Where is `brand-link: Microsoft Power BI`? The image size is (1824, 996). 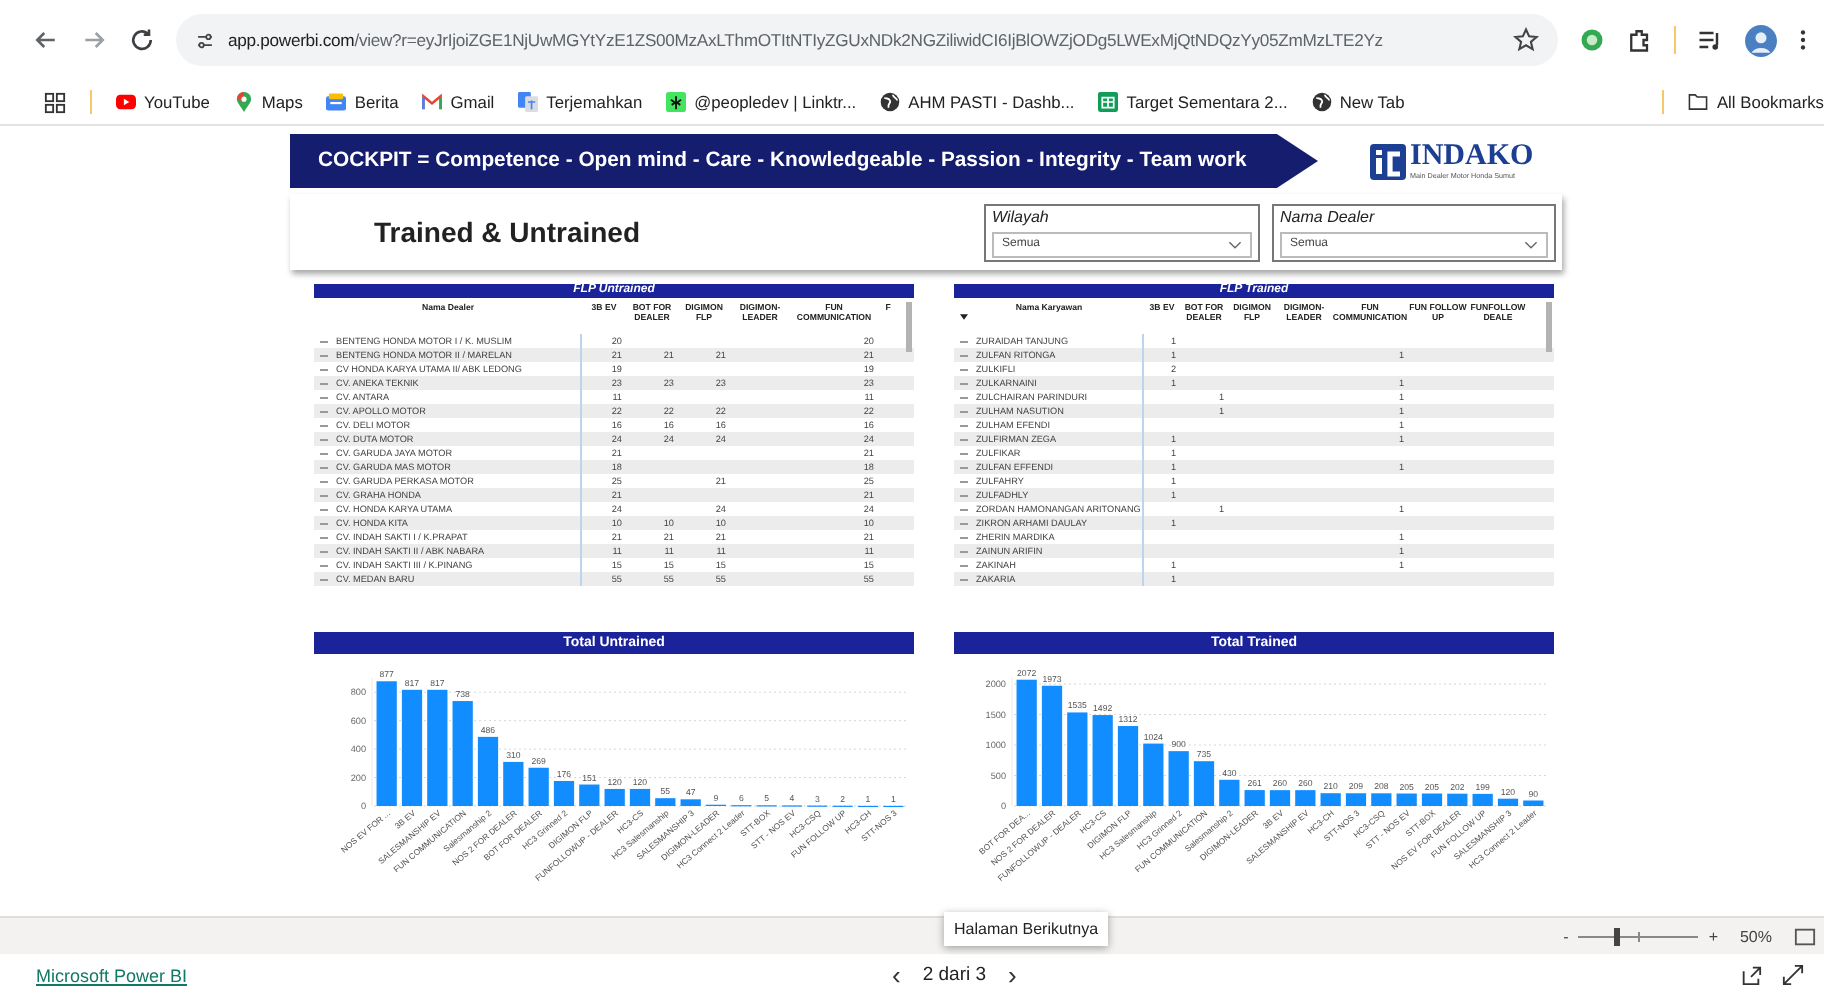 brand-link: Microsoft Power BI is located at coordinates (112, 975).